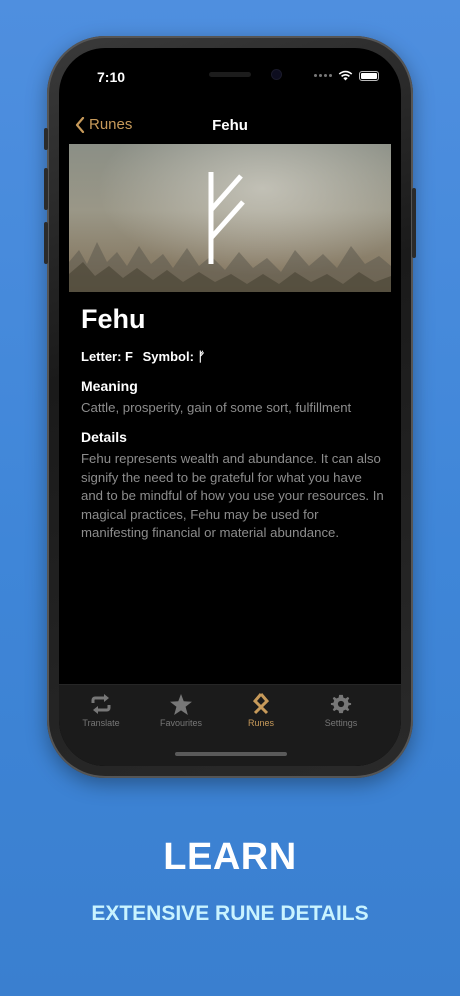 The width and height of the screenshot is (460, 996). I want to click on meaning-heading: Meaning, so click(109, 386).